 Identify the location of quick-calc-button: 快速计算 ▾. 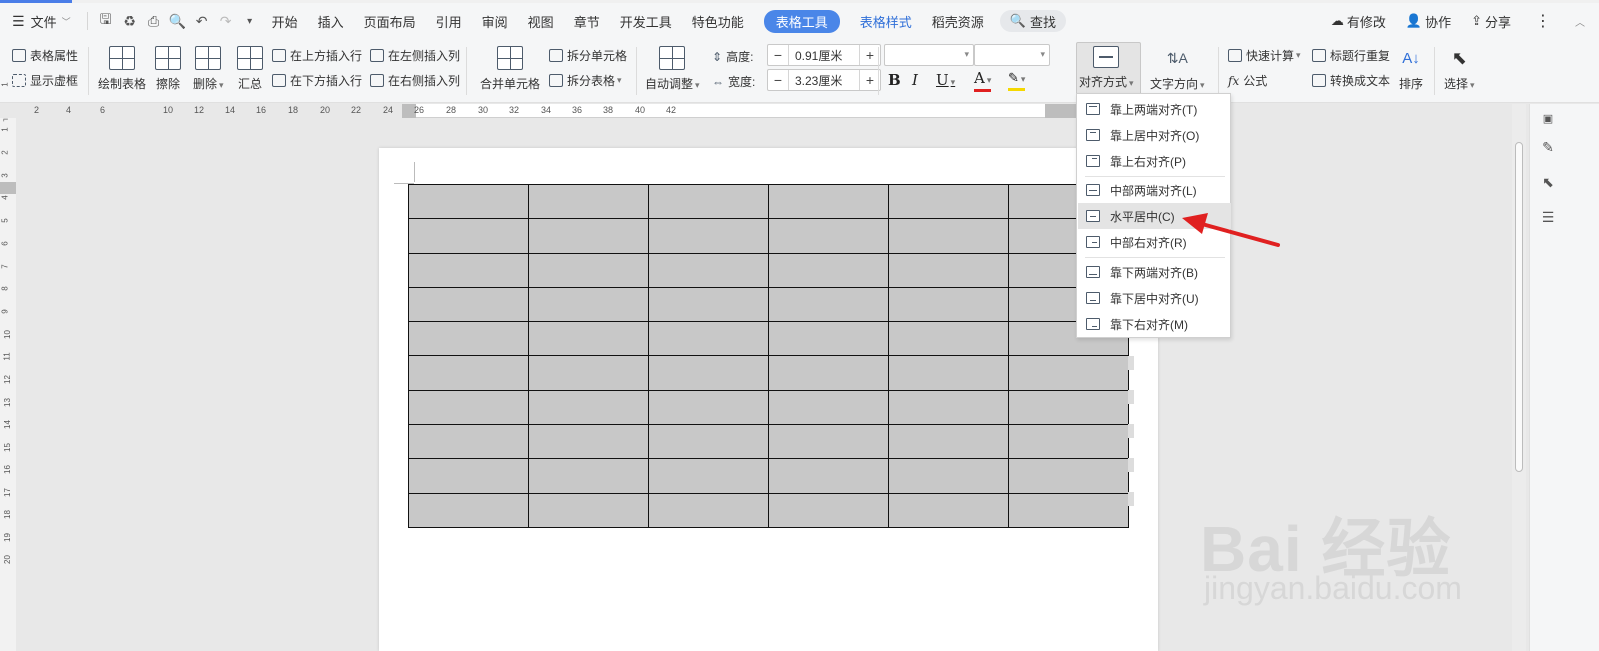
(1264, 55).